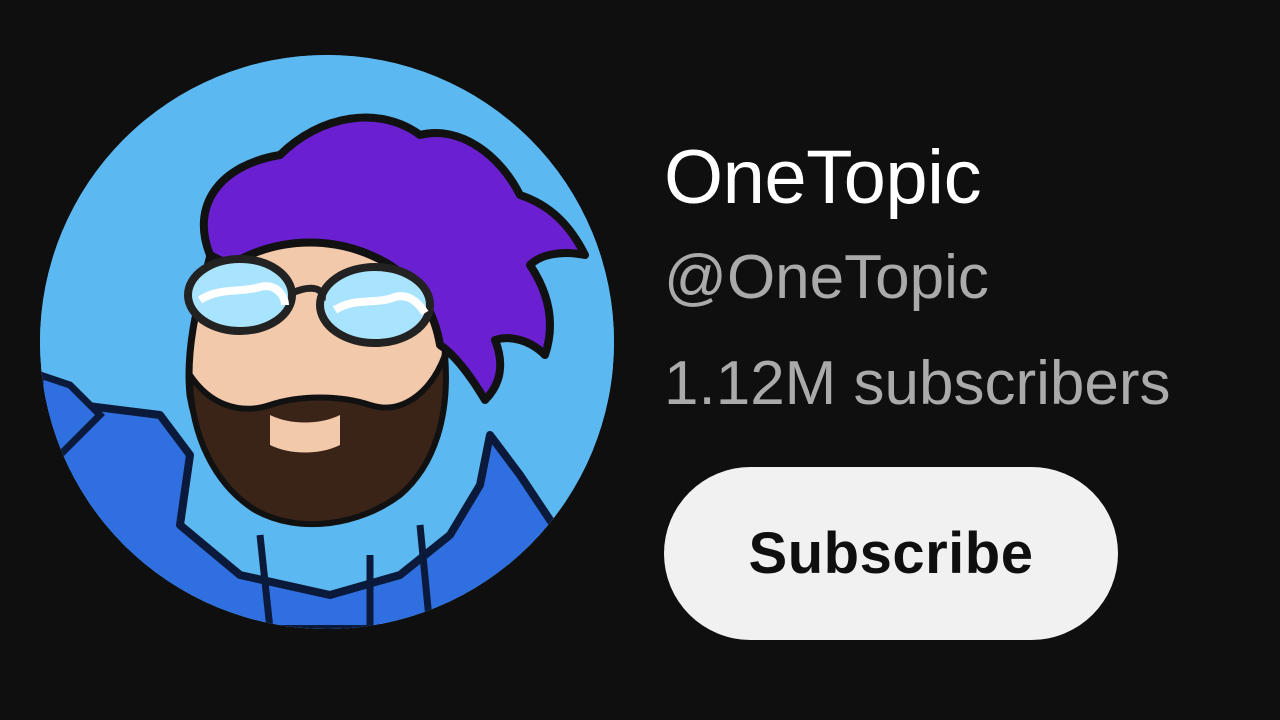  What do you see at coordinates (964, 178) in the screenshot?
I see `channel-name: OneTopic` at bounding box center [964, 178].